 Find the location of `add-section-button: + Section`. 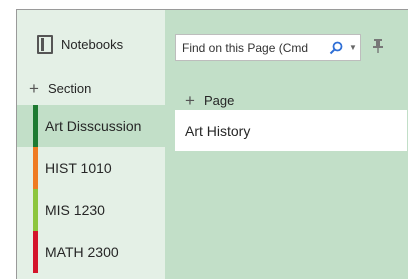

add-section-button: + Section is located at coordinates (54, 88).